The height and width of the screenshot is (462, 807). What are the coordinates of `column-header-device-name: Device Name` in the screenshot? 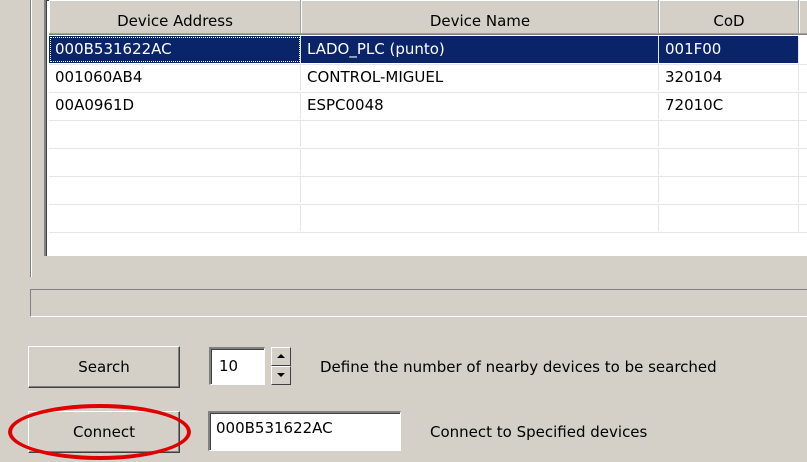 It's located at (480, 17).